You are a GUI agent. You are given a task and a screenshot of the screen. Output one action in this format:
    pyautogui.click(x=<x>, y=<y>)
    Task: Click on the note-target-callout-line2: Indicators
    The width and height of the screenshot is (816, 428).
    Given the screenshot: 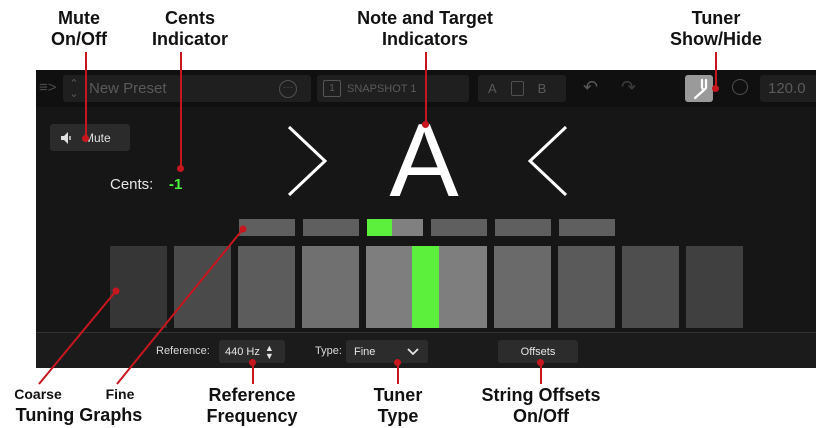 What is the action you would take?
    pyautogui.click(x=425, y=39)
    